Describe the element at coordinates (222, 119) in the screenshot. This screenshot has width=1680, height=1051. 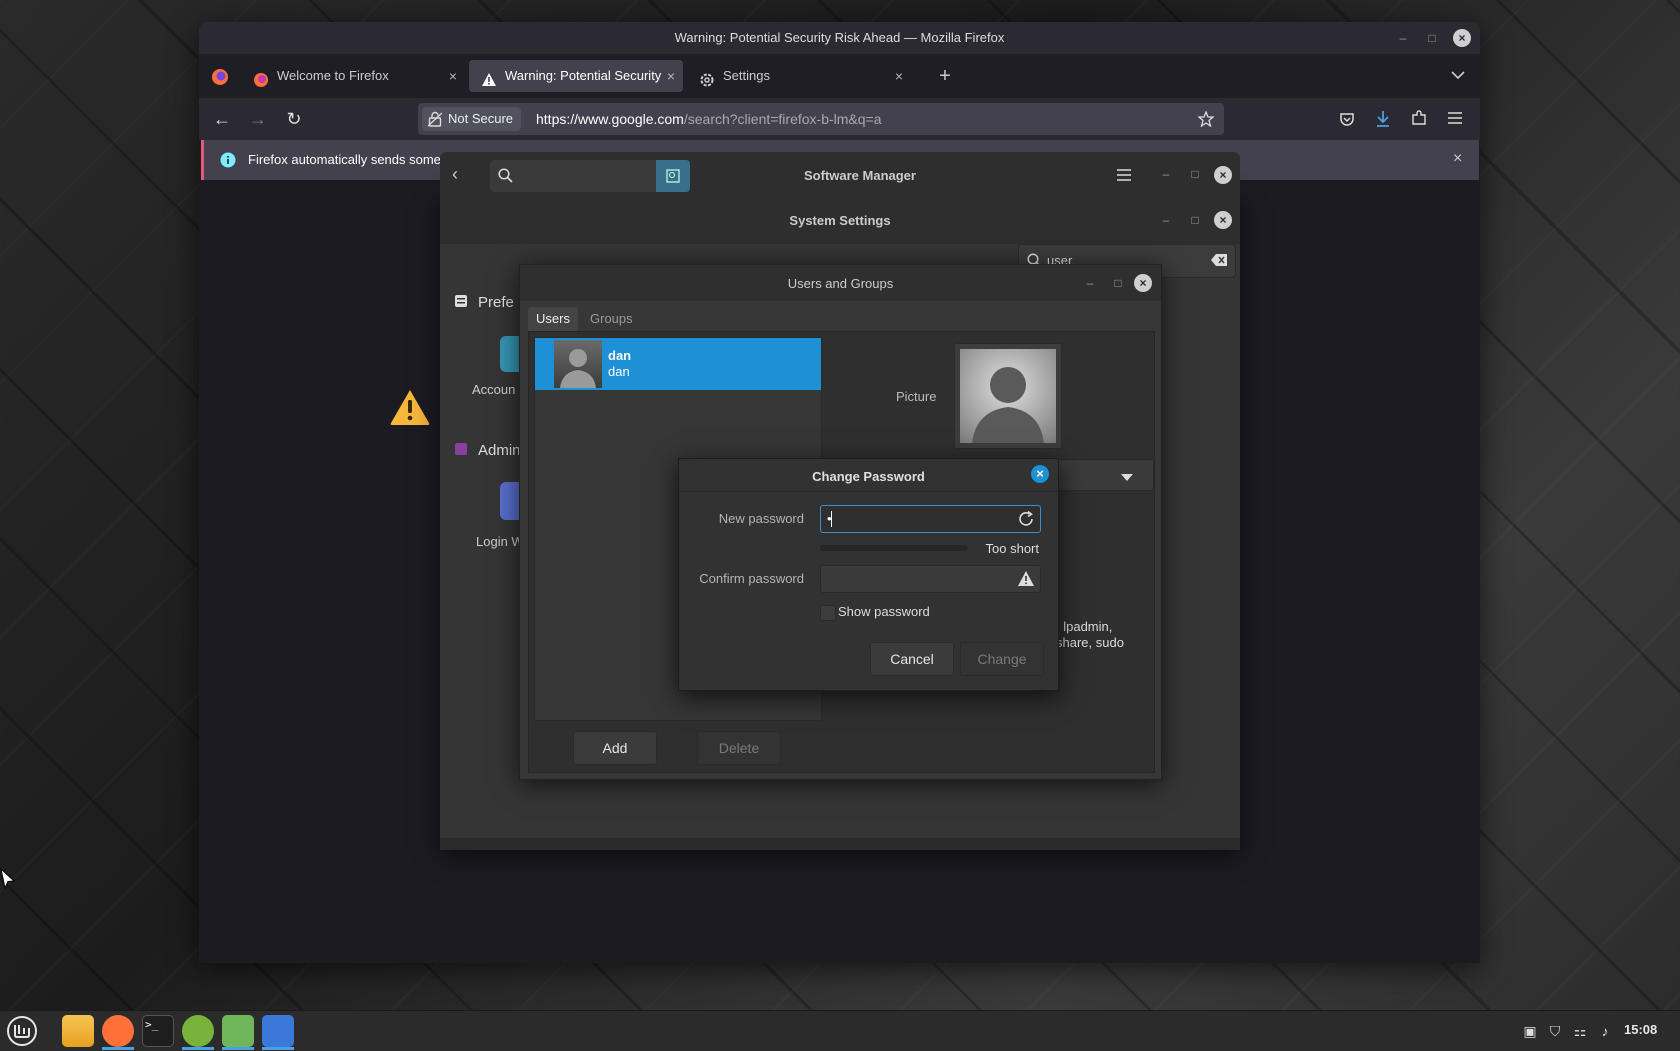
I see `back-button: ←` at that location.